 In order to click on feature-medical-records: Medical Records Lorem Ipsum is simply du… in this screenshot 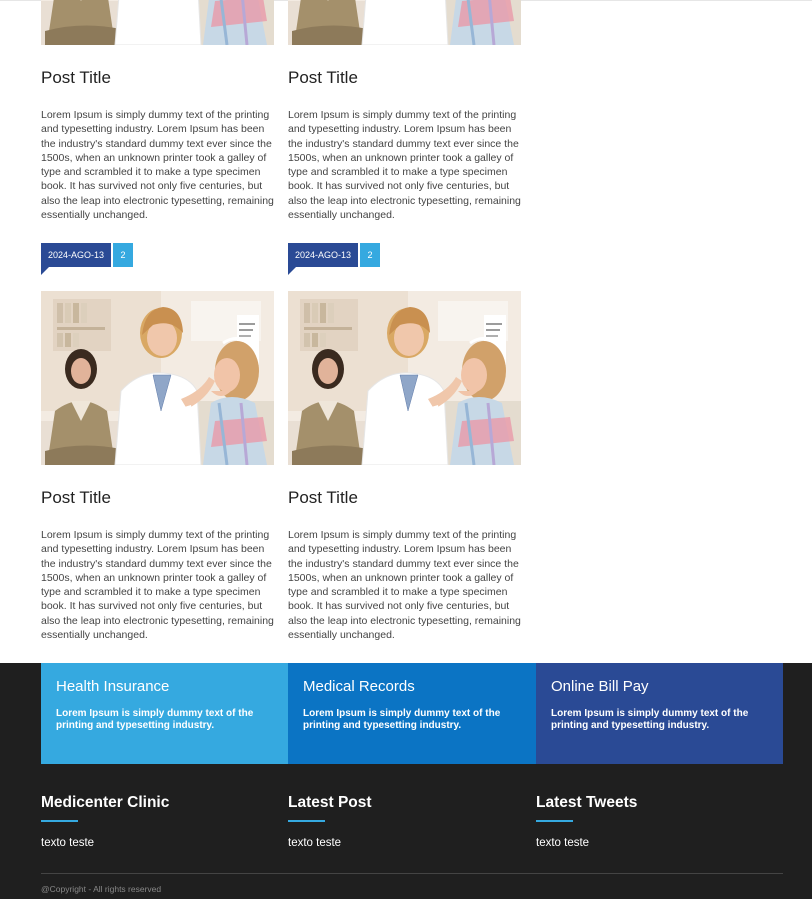, I will do `click(412, 713)`.